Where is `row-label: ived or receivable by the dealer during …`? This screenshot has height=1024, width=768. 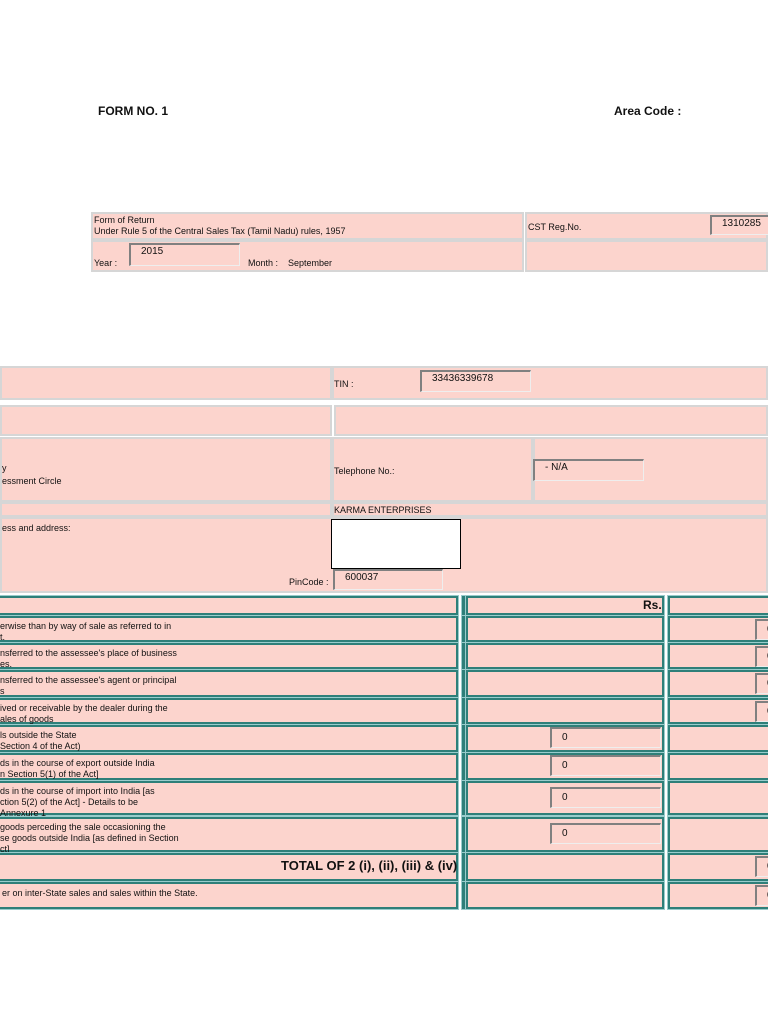 row-label: ived or receivable by the dealer during … is located at coordinates (84, 708).